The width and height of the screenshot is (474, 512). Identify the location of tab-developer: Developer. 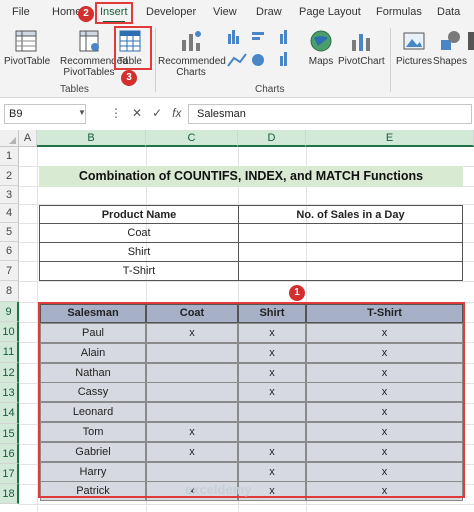
(171, 12).